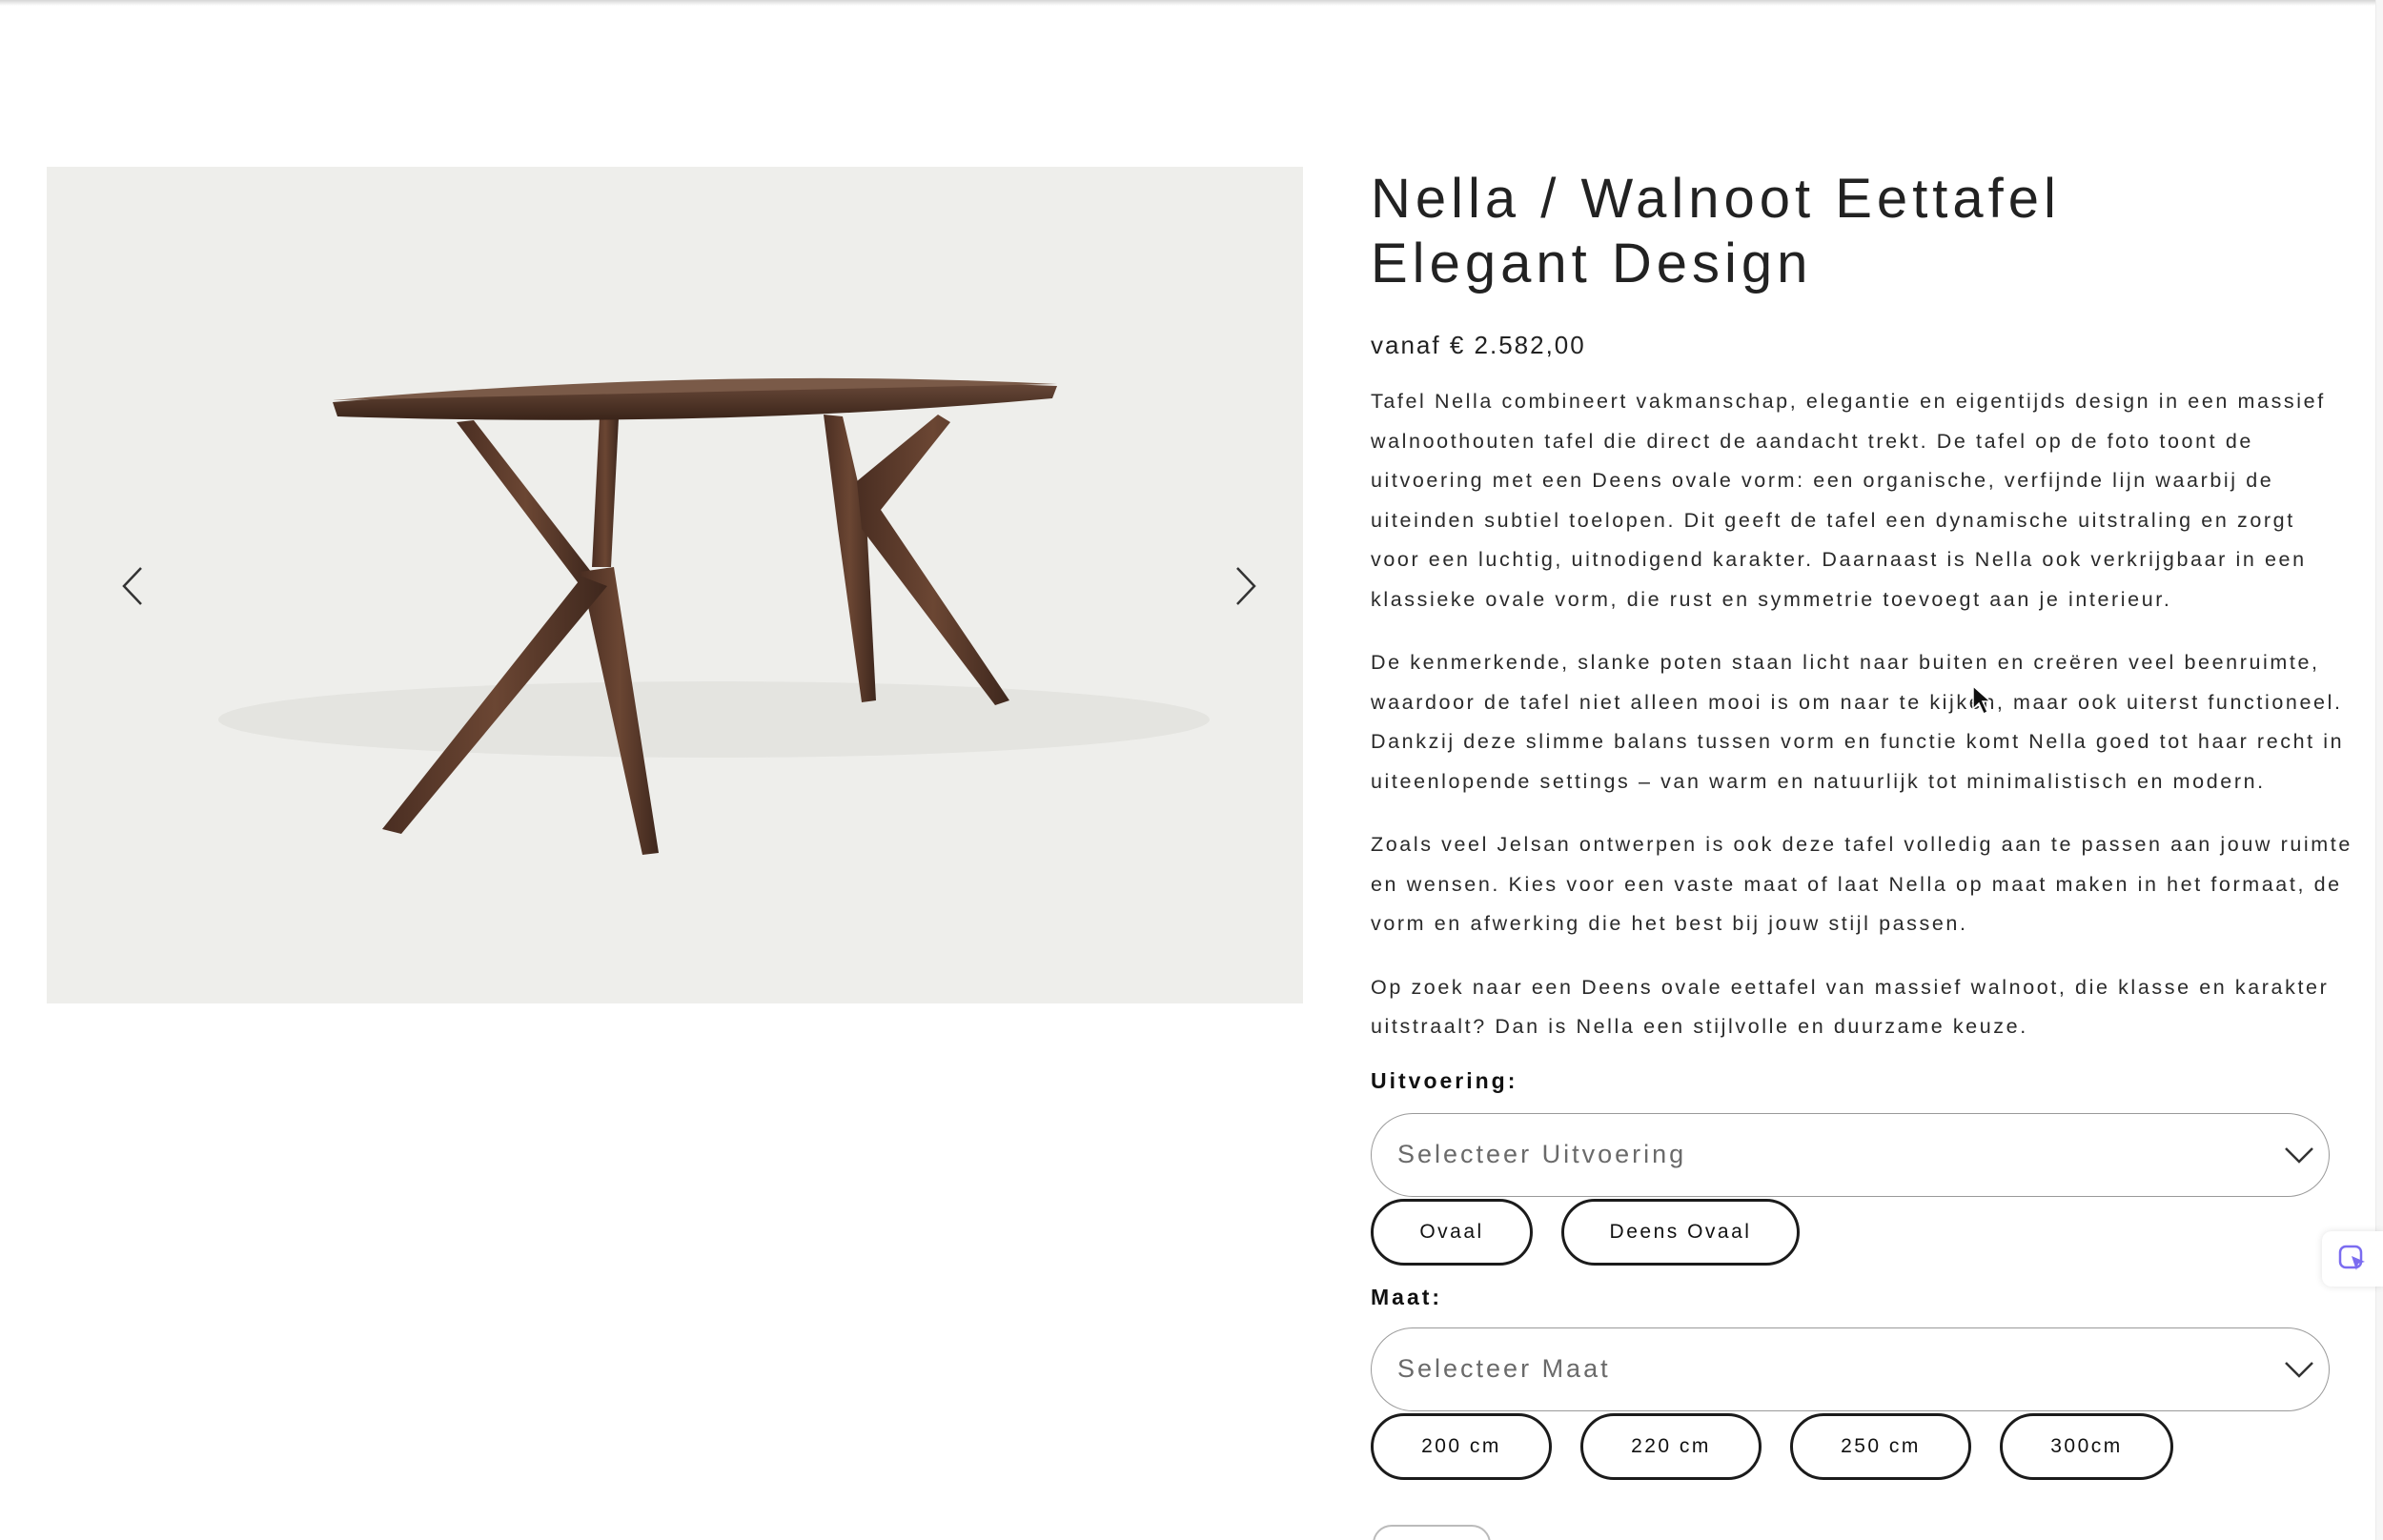 The height and width of the screenshot is (1540, 2383). I want to click on chevron-right-icon, so click(1246, 586).